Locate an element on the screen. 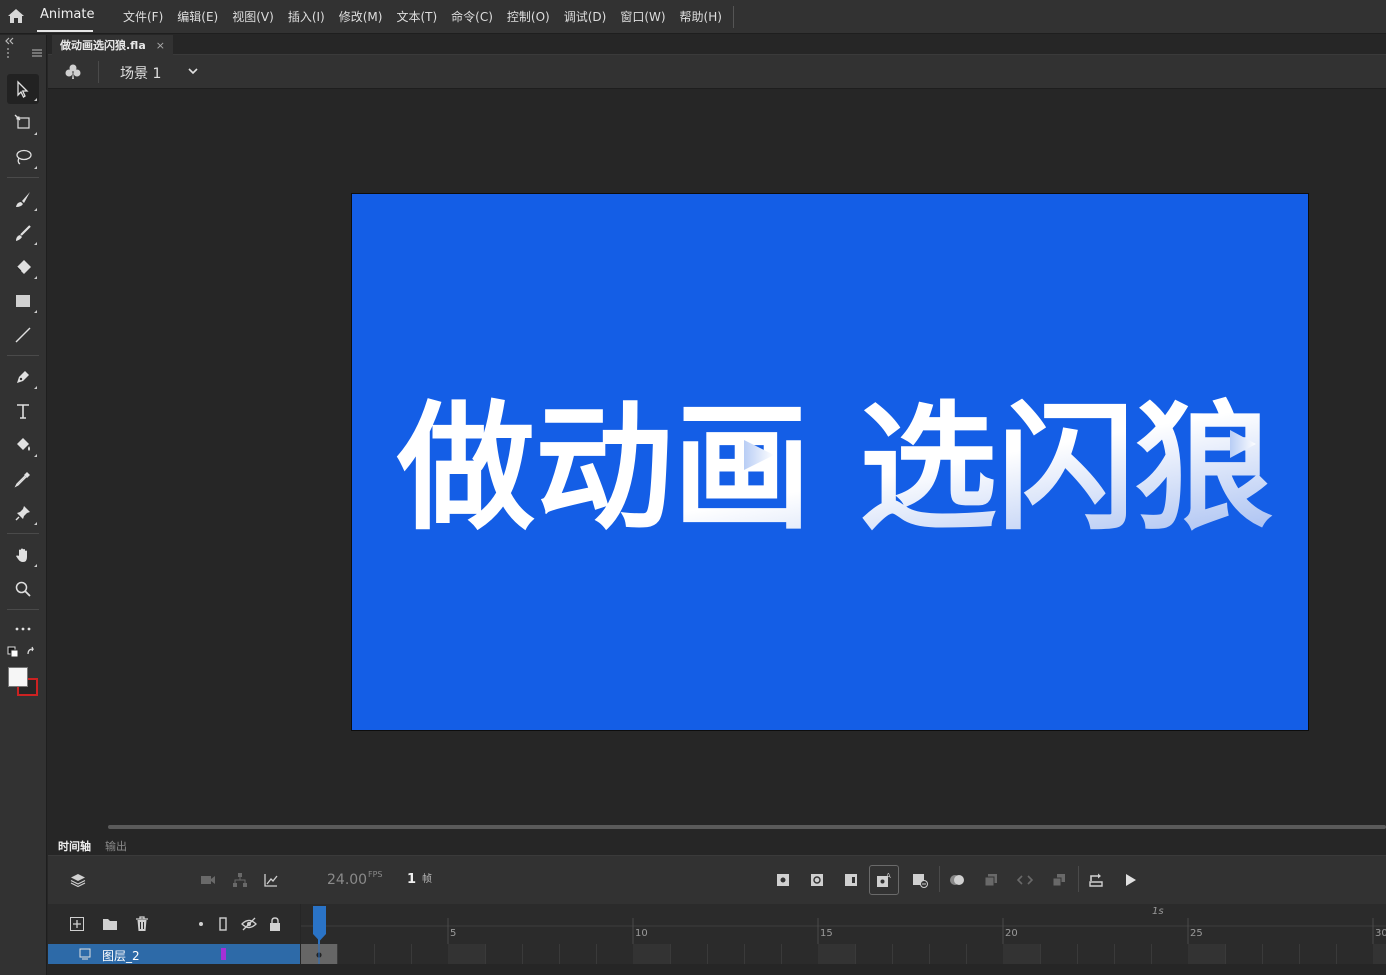 The height and width of the screenshot is (975, 1386). layer-name: 图层_2 is located at coordinates (121, 955).